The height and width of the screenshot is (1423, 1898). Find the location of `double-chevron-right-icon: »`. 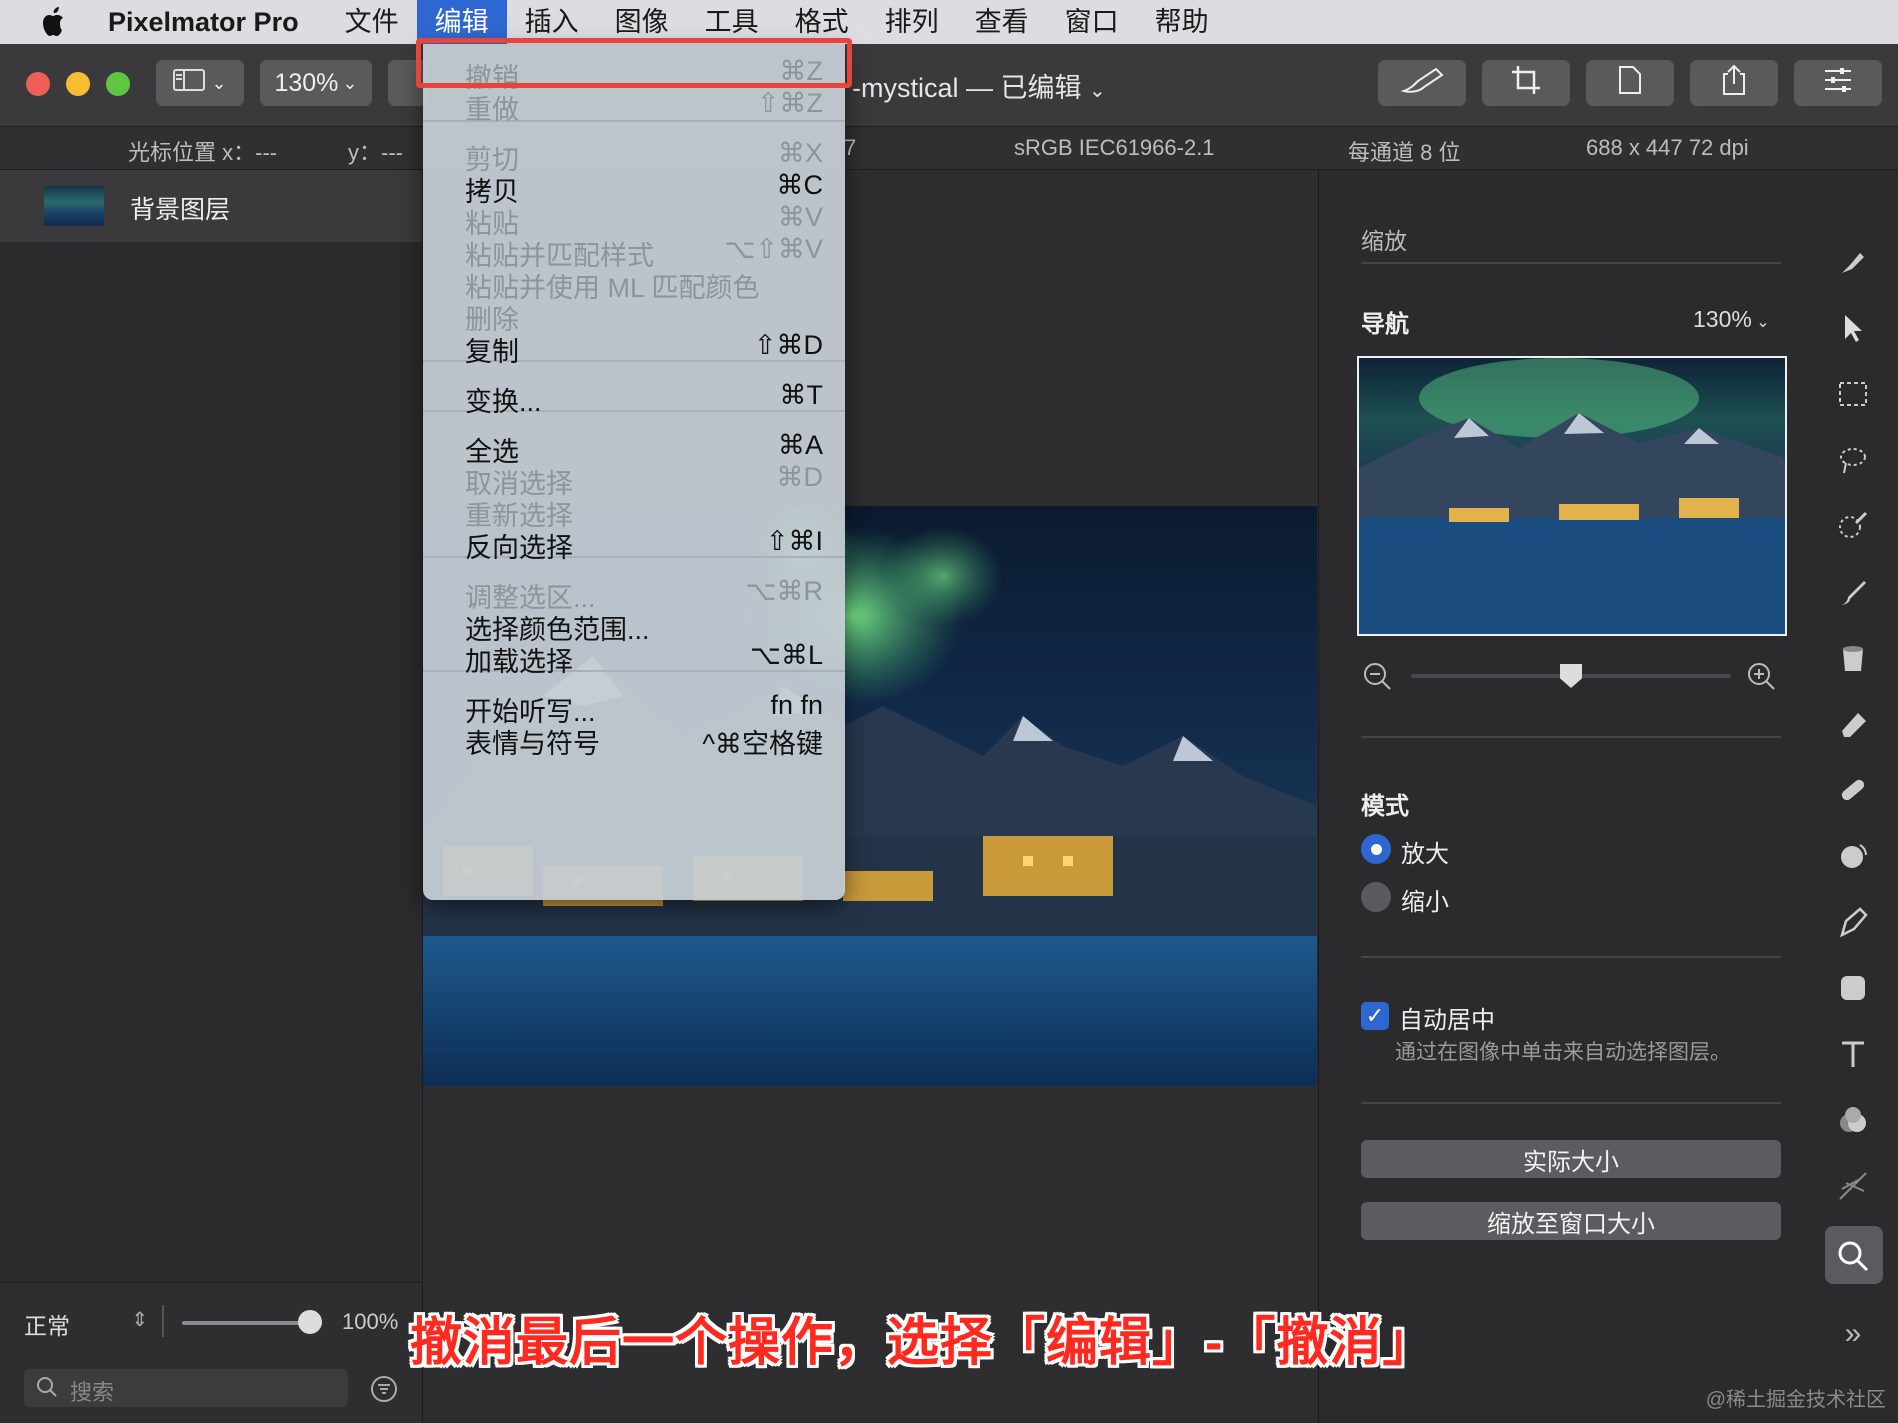

double-chevron-right-icon: » is located at coordinates (1853, 1333).